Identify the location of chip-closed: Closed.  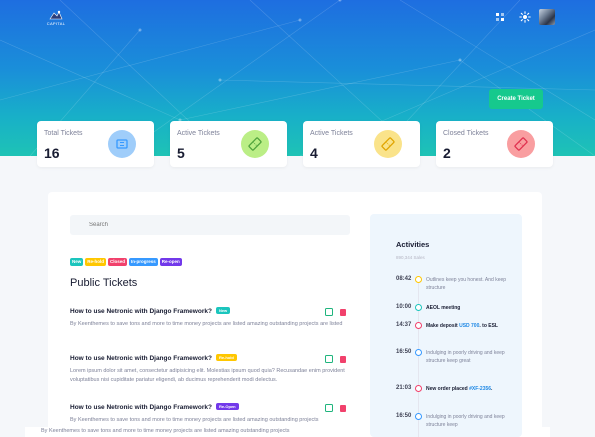
(118, 262).